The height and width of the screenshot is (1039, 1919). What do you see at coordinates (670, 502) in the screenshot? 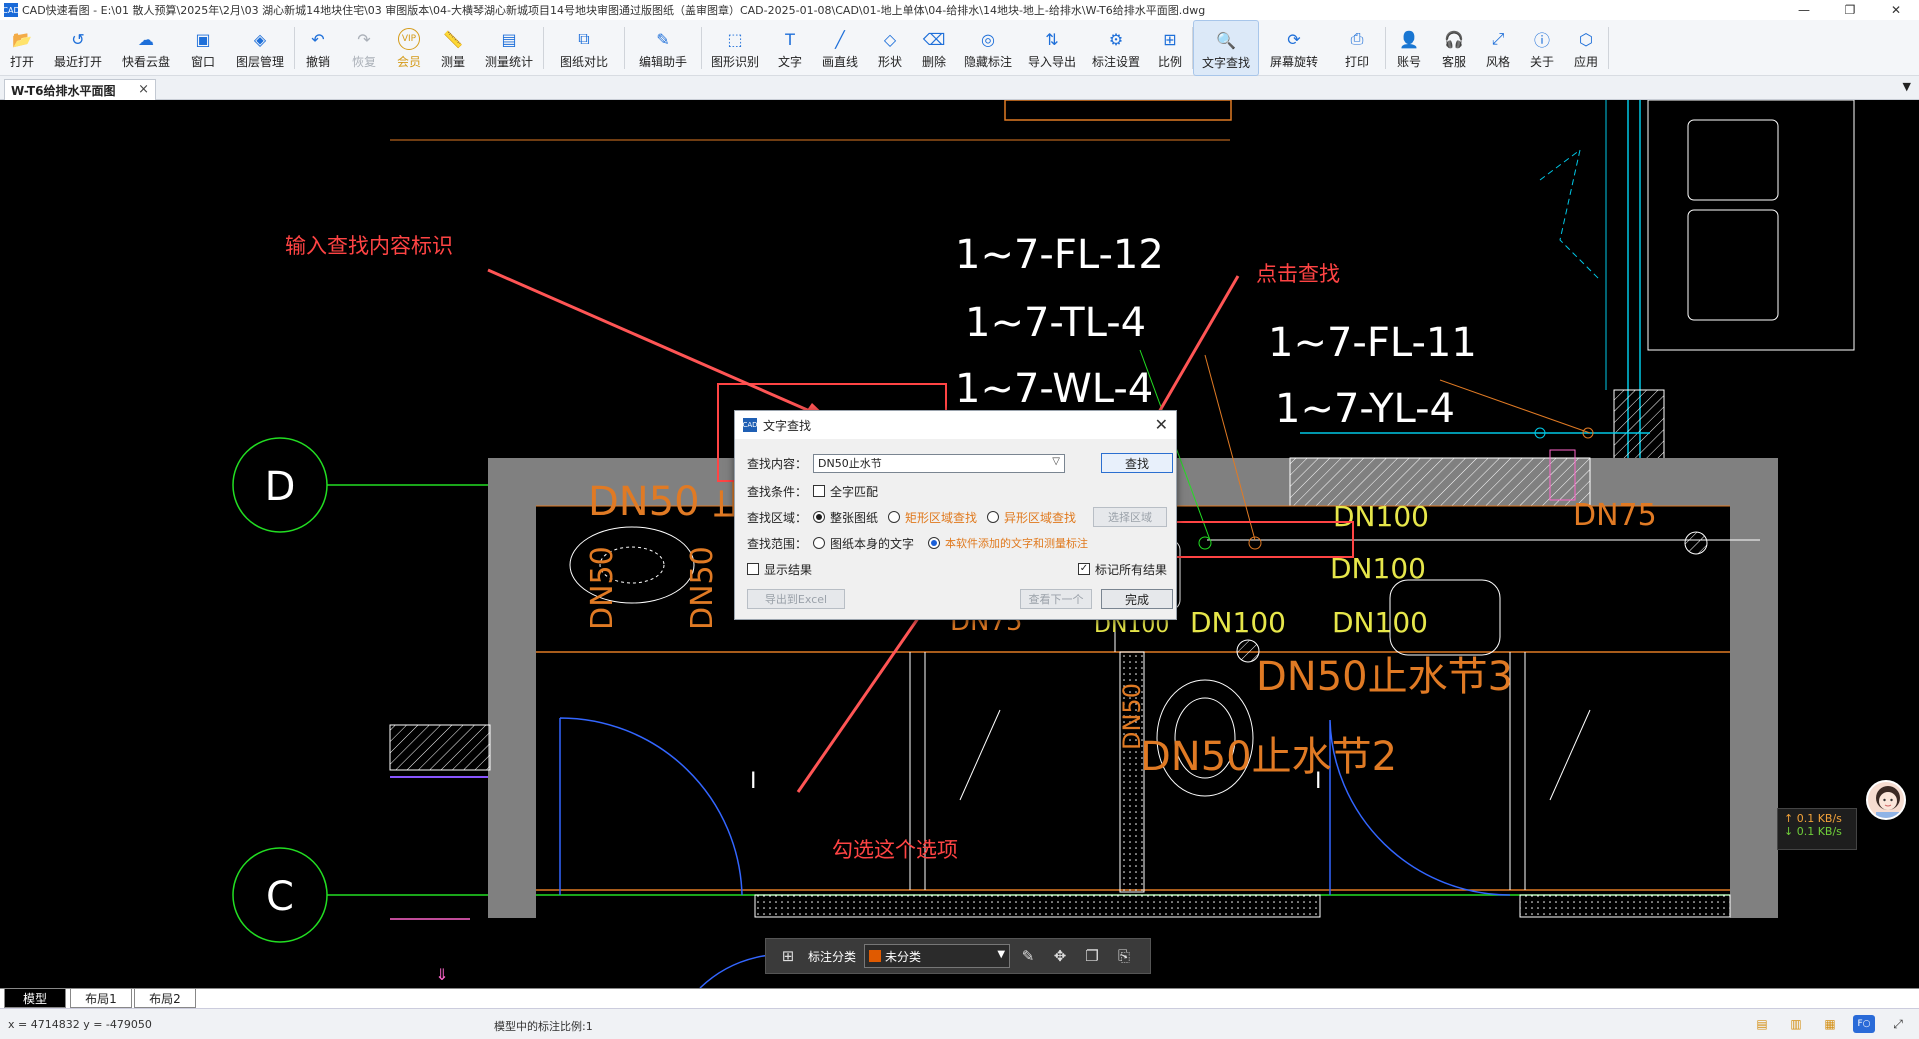
I see `orange-label-dn50-partial: DN50 止` at bounding box center [670, 502].